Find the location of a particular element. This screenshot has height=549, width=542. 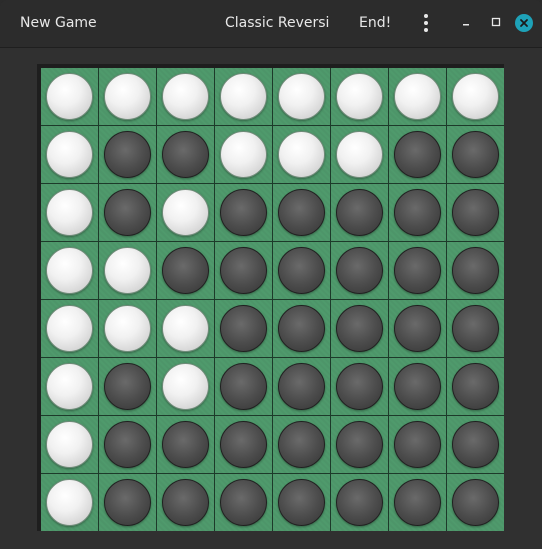

main-menu-button is located at coordinates (426, 23).